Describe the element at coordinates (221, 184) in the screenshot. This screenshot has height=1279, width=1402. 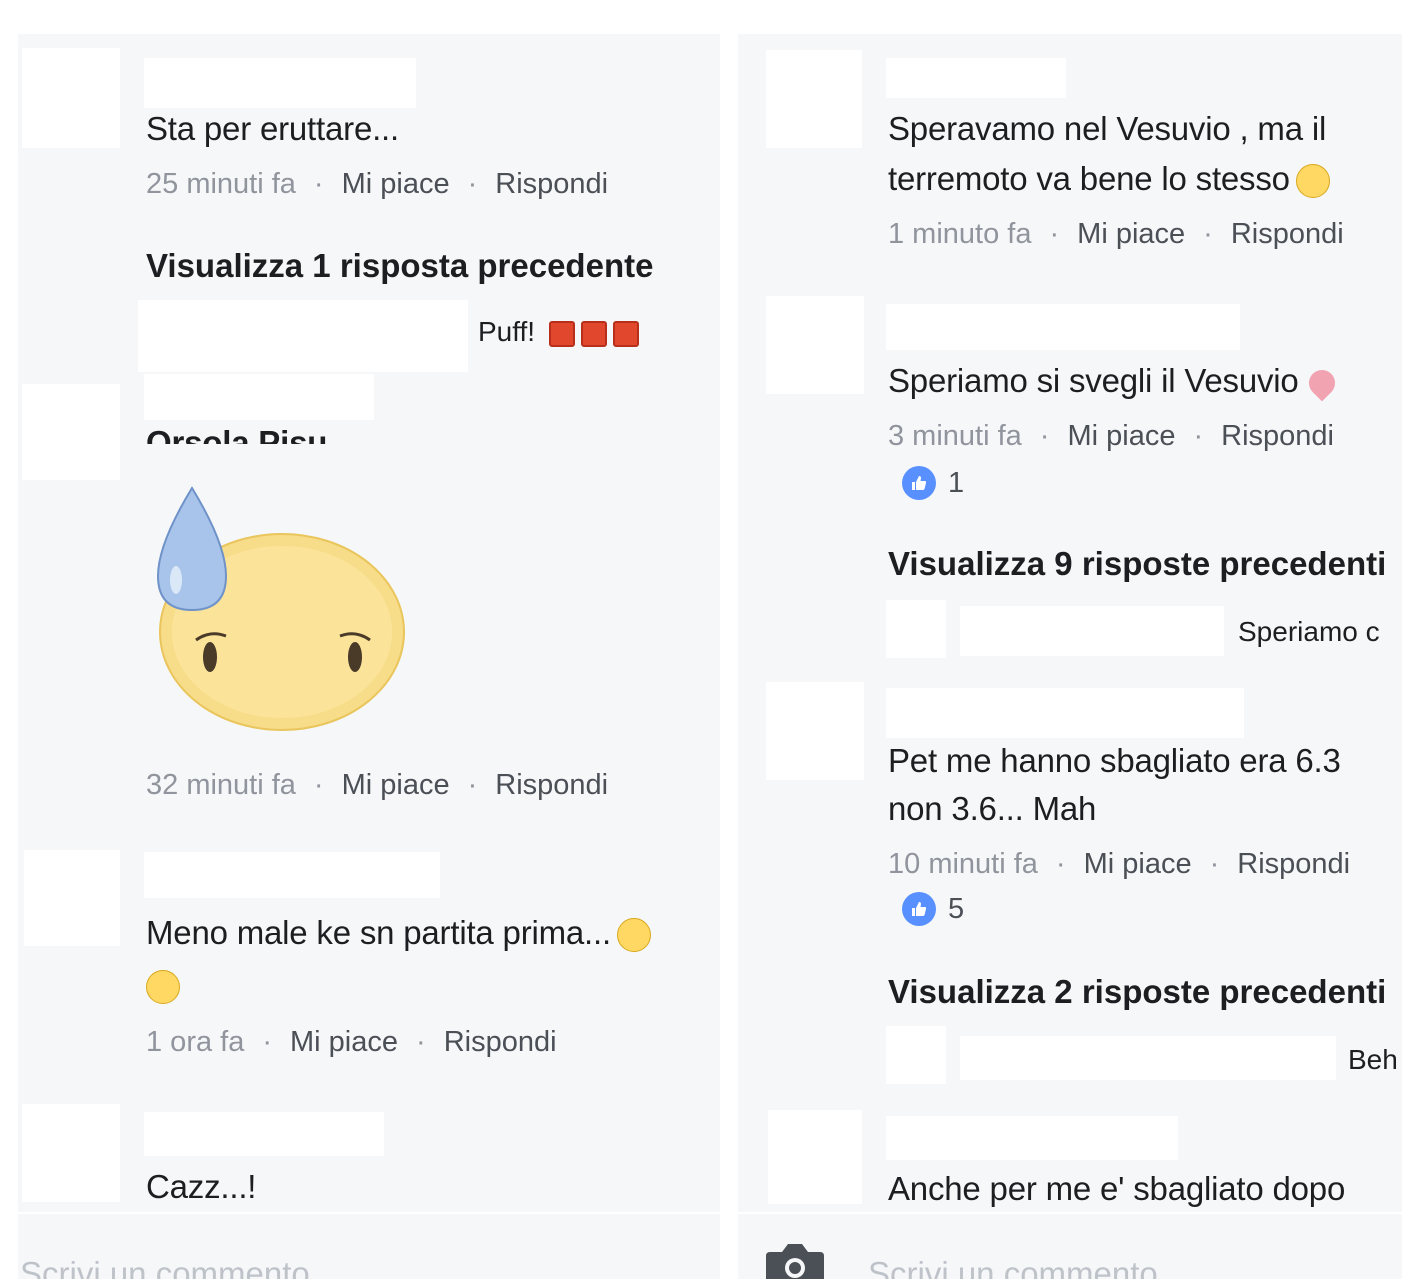
I see `timestamp: 25 minuti fa` at that location.